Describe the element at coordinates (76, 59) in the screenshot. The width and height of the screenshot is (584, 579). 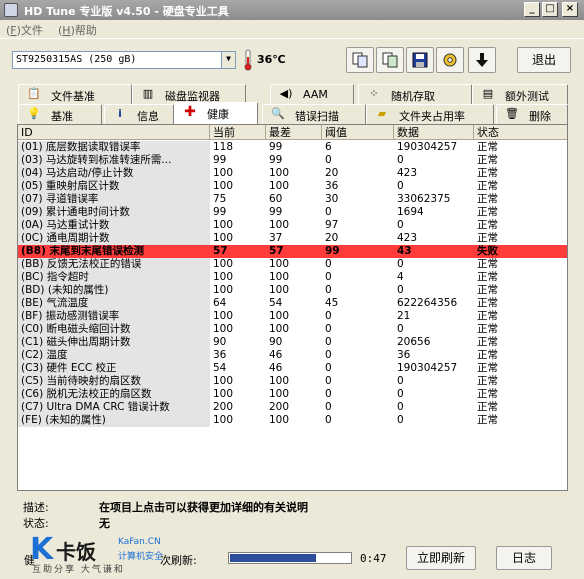
I see `drive-select-value: ST9250315AS (250 gB)` at that location.